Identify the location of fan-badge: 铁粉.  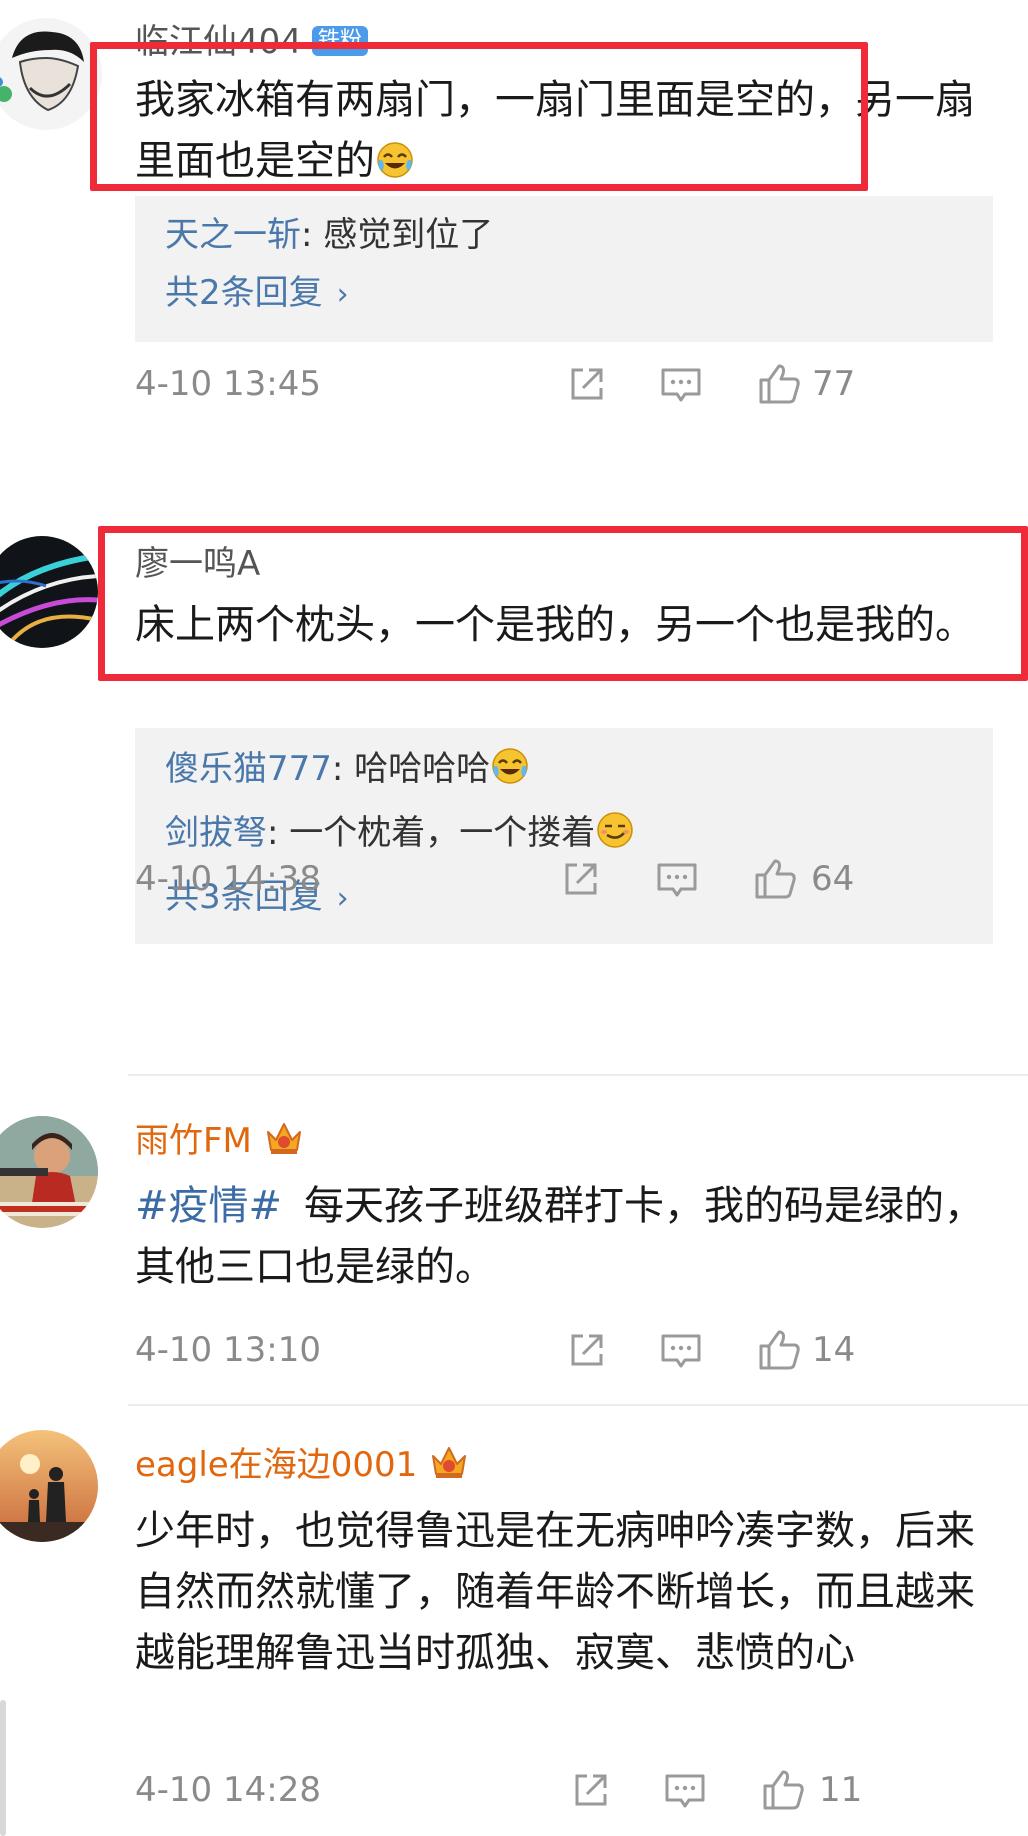
(339, 41).